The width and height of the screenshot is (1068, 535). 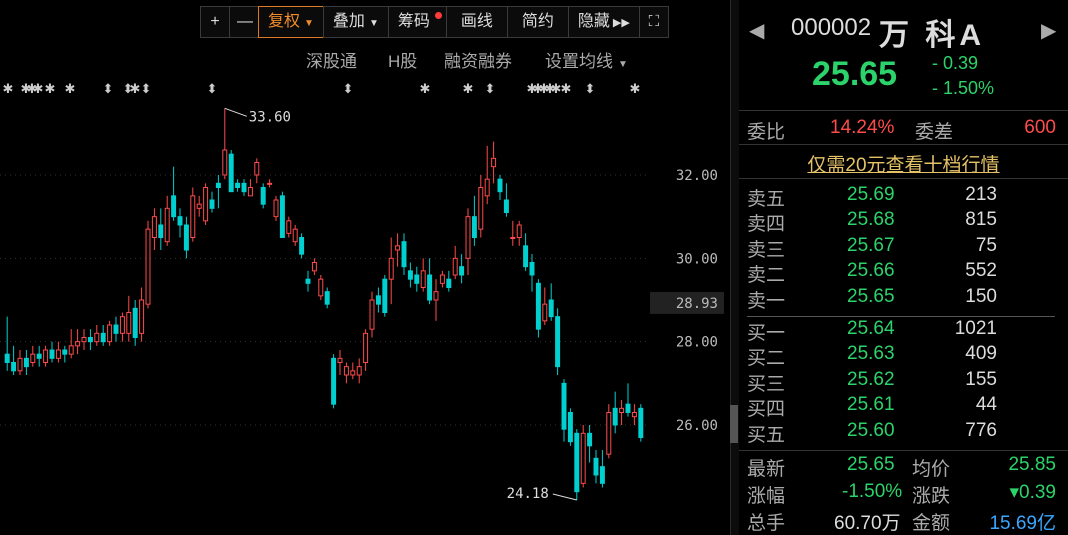 What do you see at coordinates (897, 273) in the screenshot?
I see `ask-row: 卖二 25.66 552` at bounding box center [897, 273].